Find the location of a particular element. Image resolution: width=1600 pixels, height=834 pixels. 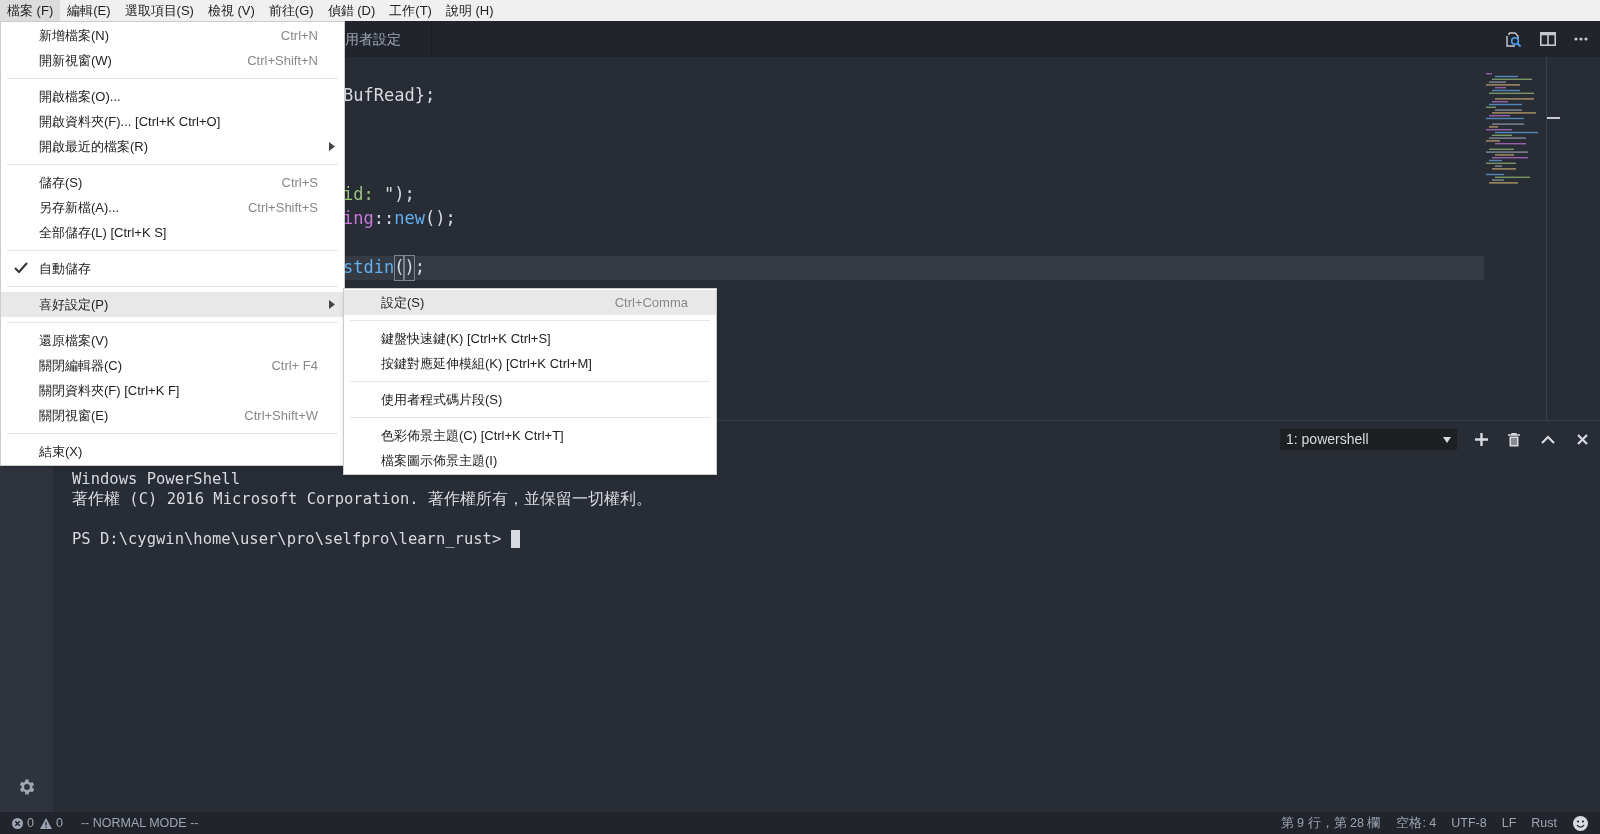

menu-item: 全部儲存(L) [Ctrl+K S] is located at coordinates (172, 232).